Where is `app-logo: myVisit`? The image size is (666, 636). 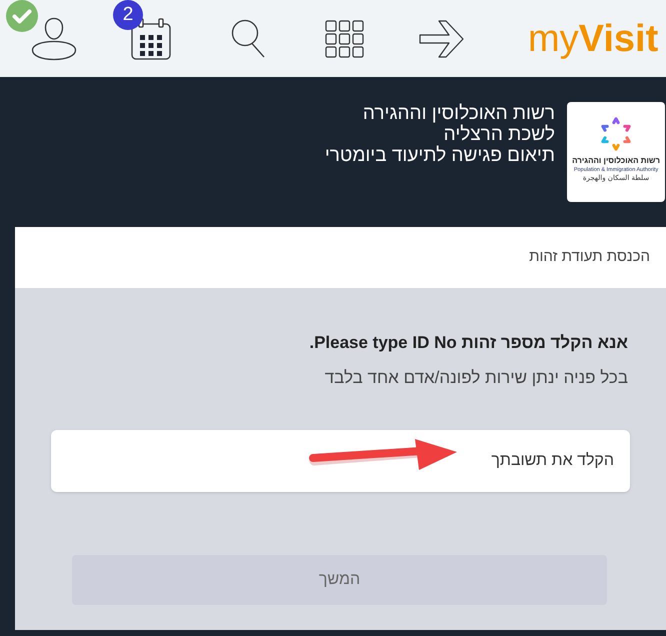
app-logo: myVisit is located at coordinates (593, 38).